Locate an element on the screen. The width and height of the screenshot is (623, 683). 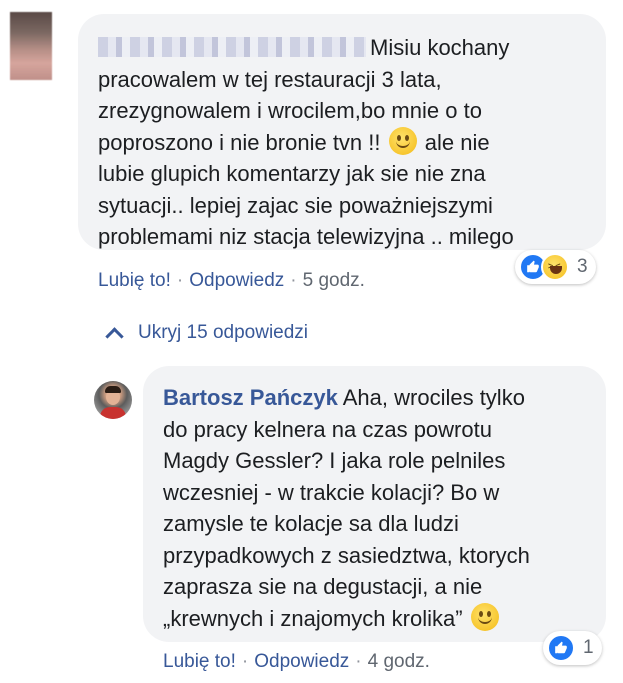
hide-replies-toggle: Ukryj 15 odpowiedzi is located at coordinates (206, 333).